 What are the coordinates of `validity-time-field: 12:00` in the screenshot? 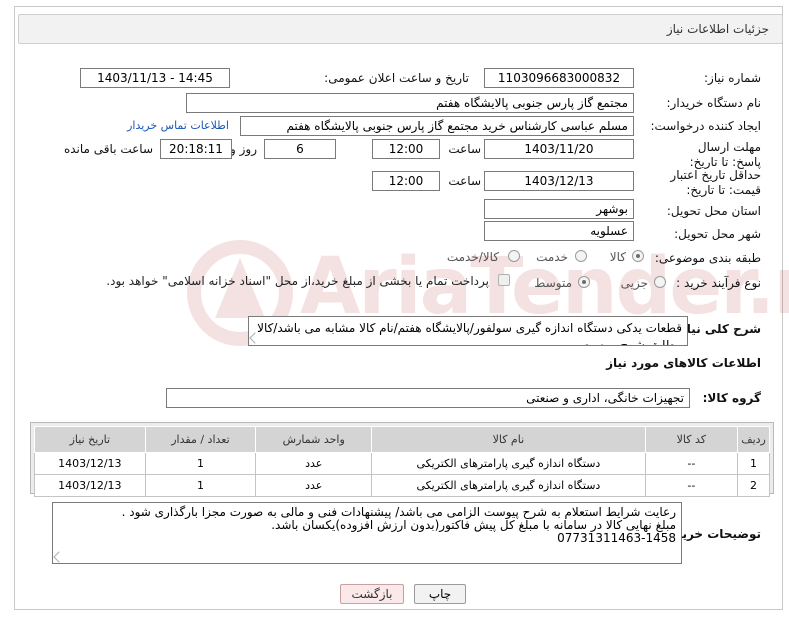 It's located at (406, 181).